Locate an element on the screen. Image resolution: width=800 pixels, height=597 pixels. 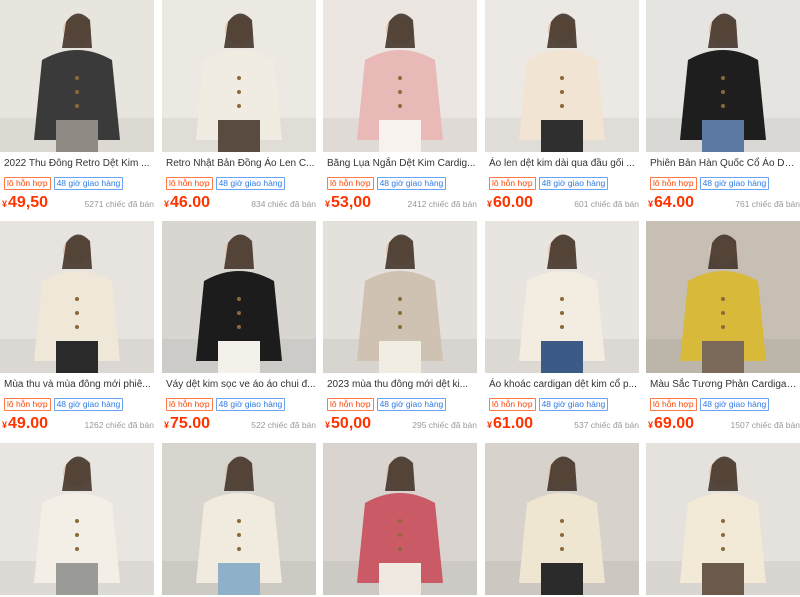
sold-count: 537 chiếc đã bán is located at coordinates (606, 425).